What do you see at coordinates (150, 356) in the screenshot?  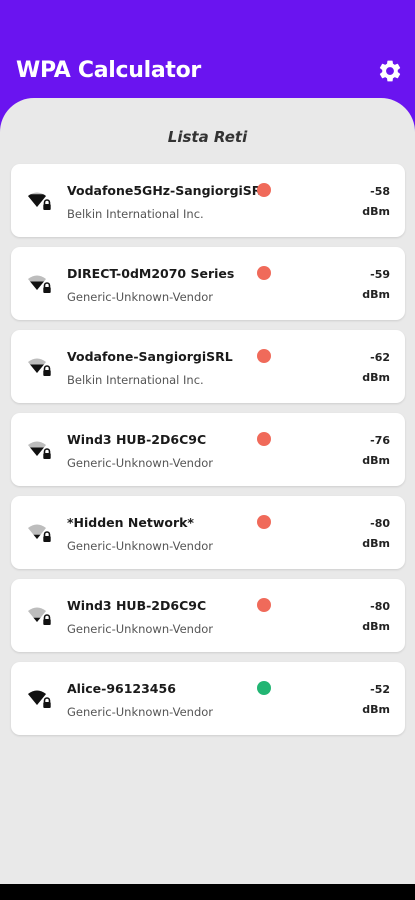 I see `network-name: Vodafone-SangiorgiSRL` at bounding box center [150, 356].